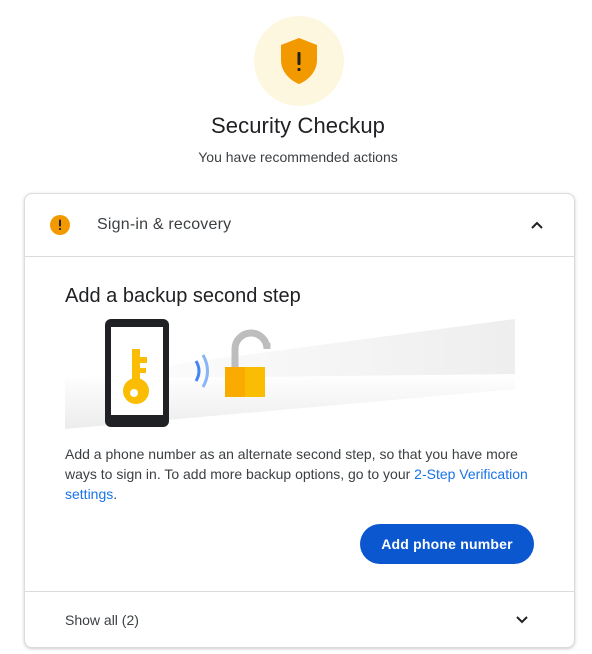  Describe the element at coordinates (299, 225) in the screenshot. I see `section-header-sign-in-recovery: Sign-in & recovery` at that location.